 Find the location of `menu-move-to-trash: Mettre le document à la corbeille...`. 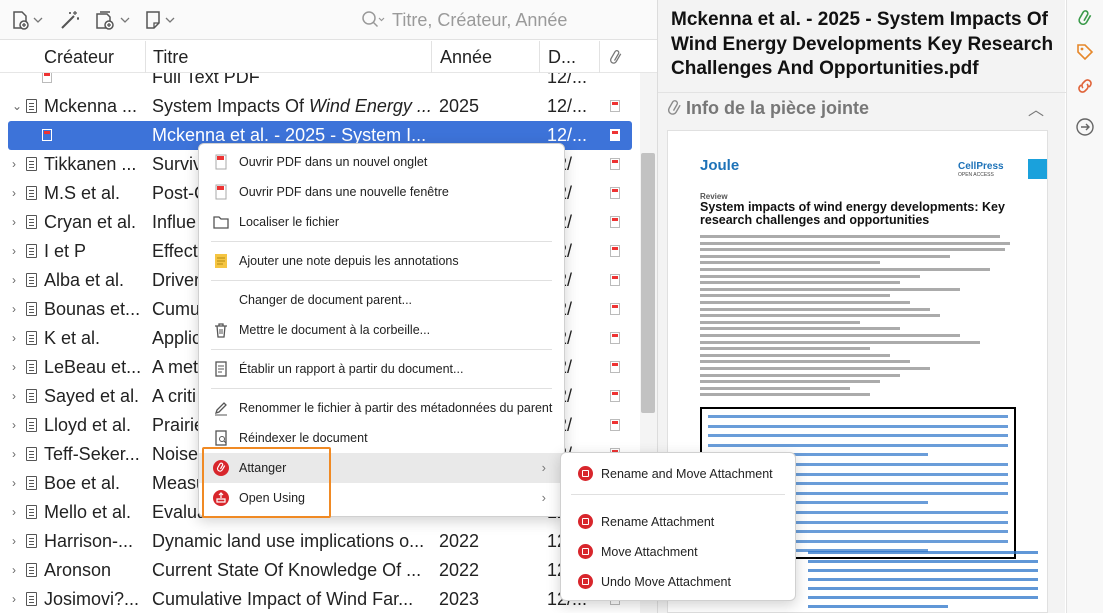

menu-move-to-trash: Mettre le document à la corbeille... is located at coordinates (381, 330).